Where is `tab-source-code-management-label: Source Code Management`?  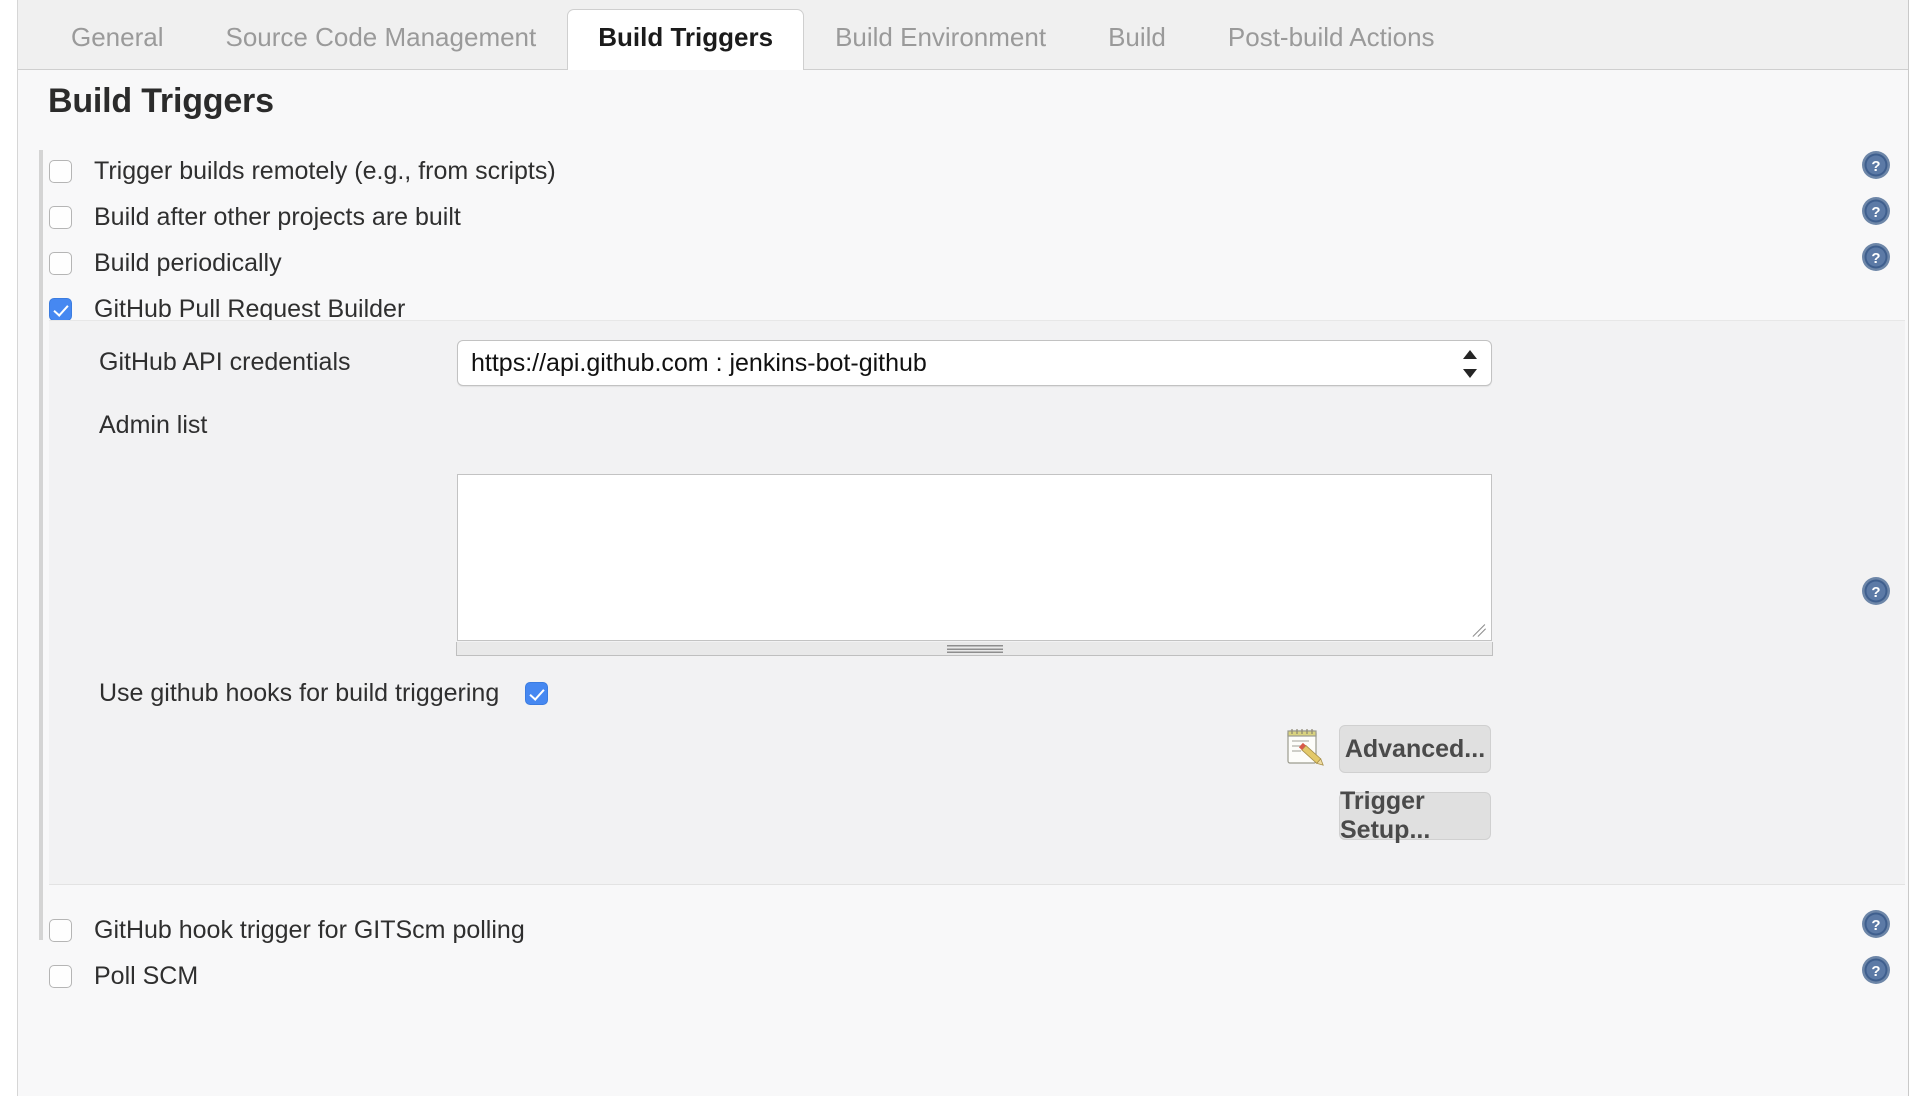
tab-source-code-management-label: Source Code Management is located at coordinates (381, 36).